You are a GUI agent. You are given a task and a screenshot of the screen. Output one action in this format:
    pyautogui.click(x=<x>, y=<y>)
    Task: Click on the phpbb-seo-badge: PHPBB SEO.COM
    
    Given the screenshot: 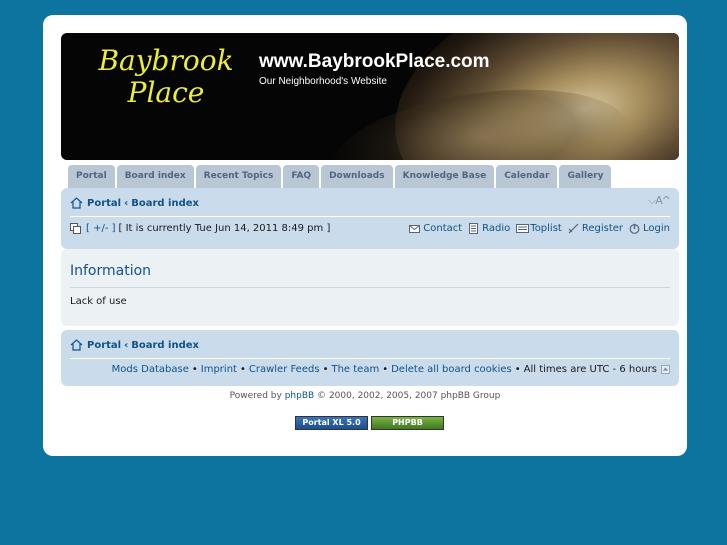 What is the action you would take?
    pyautogui.click(x=407, y=427)
    